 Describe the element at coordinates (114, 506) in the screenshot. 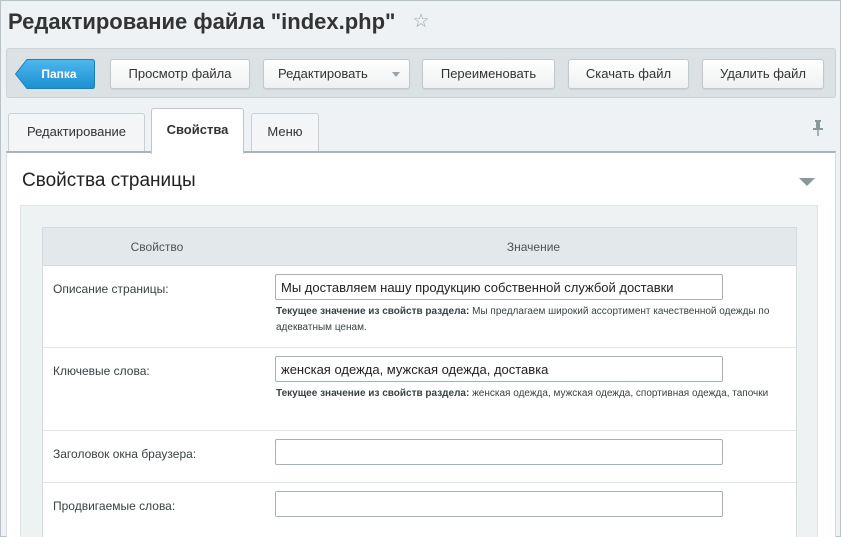

I see `row-label-promoted-words: Продвигаемые слова:` at that location.